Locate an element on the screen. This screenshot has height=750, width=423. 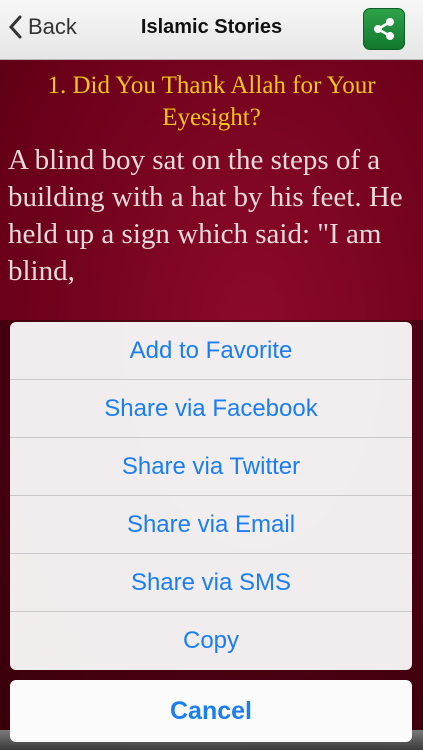
share-button is located at coordinates (384, 29).